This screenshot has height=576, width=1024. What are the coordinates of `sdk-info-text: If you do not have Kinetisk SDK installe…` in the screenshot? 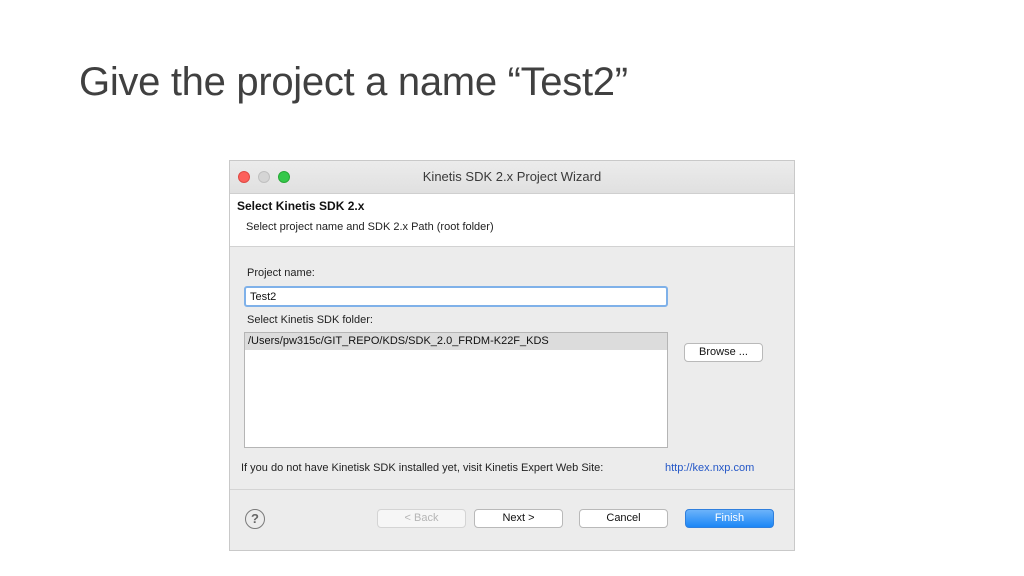 It's located at (422, 468).